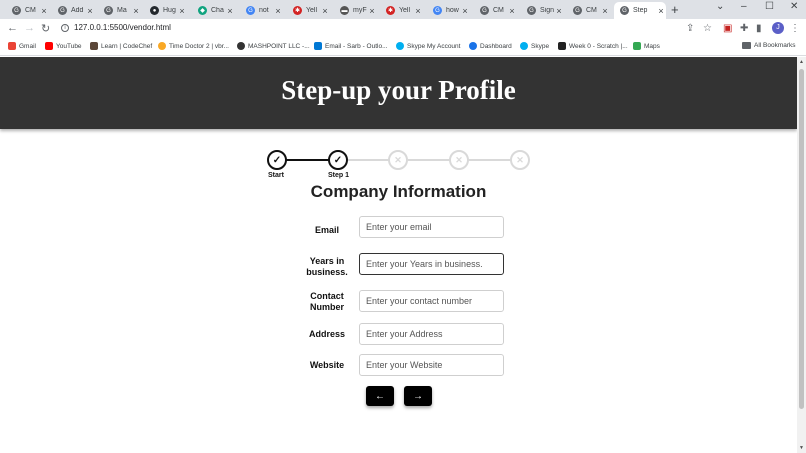 This screenshot has height=453, width=806. I want to click on browser-tab: G Ma ×, so click(119, 10).